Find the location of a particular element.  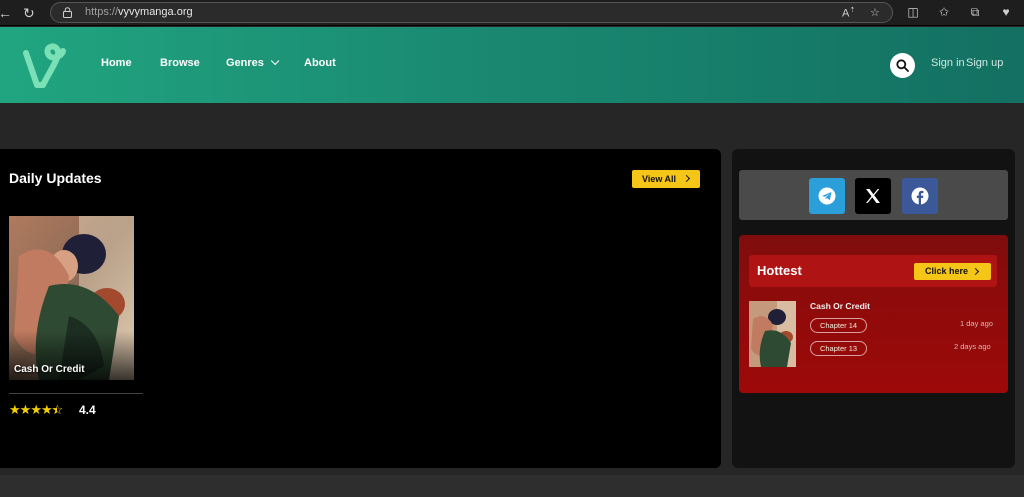

split-screen-icon: ◫ is located at coordinates (913, 12).